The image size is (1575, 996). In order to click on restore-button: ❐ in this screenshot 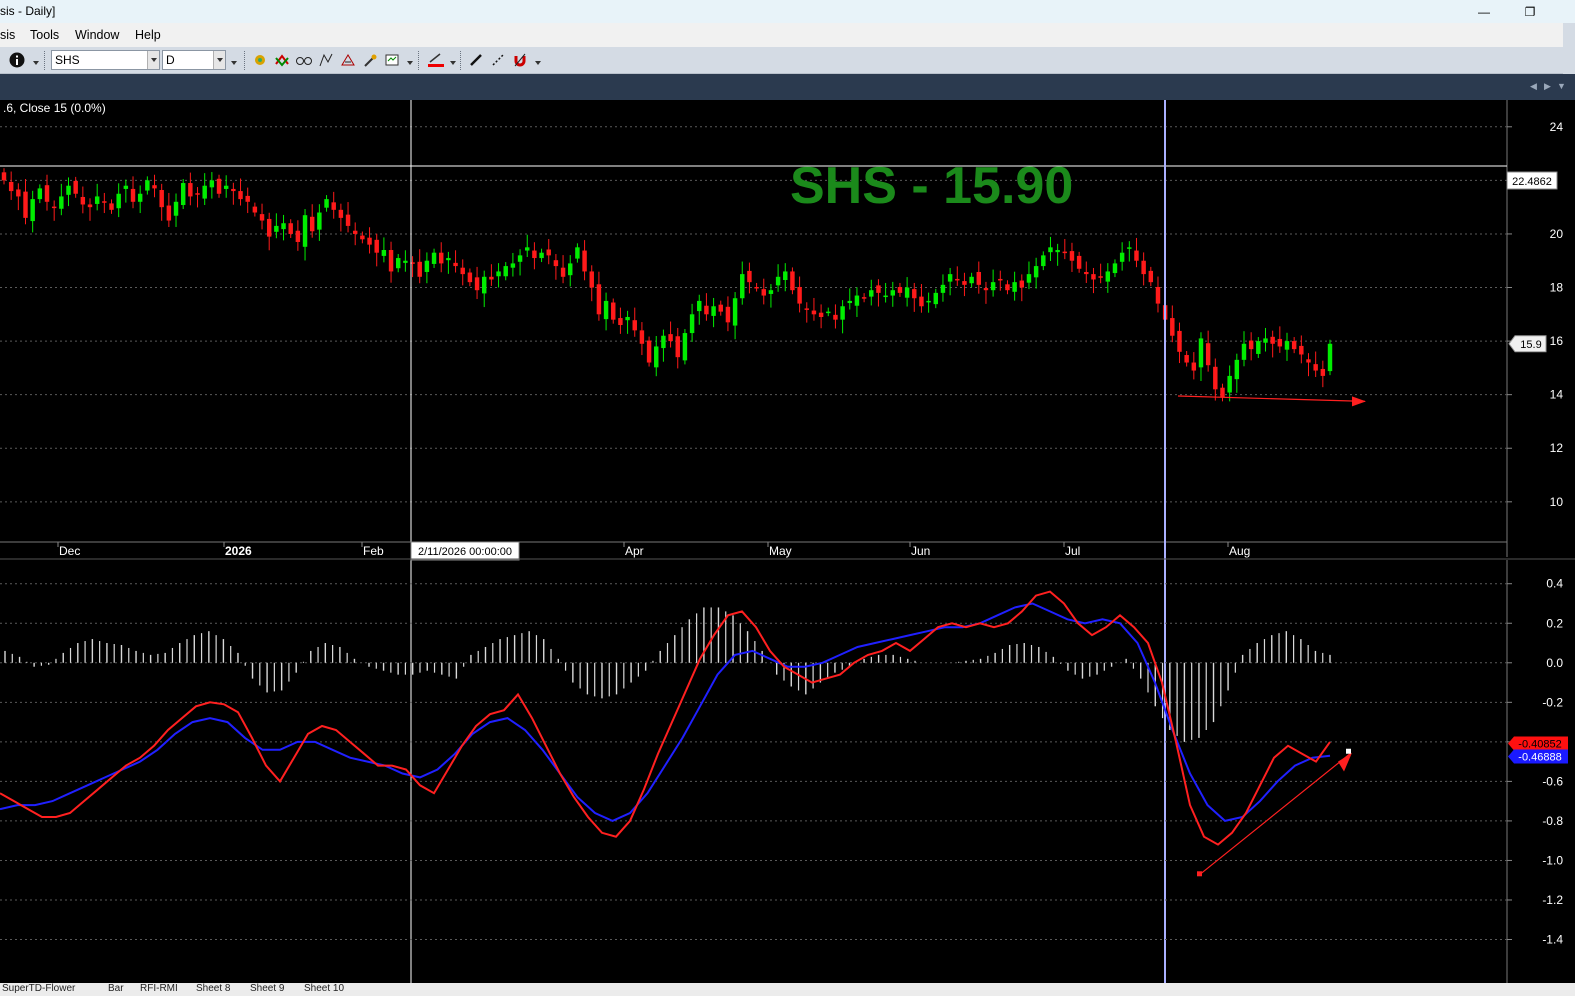, I will do `click(1530, 11)`.